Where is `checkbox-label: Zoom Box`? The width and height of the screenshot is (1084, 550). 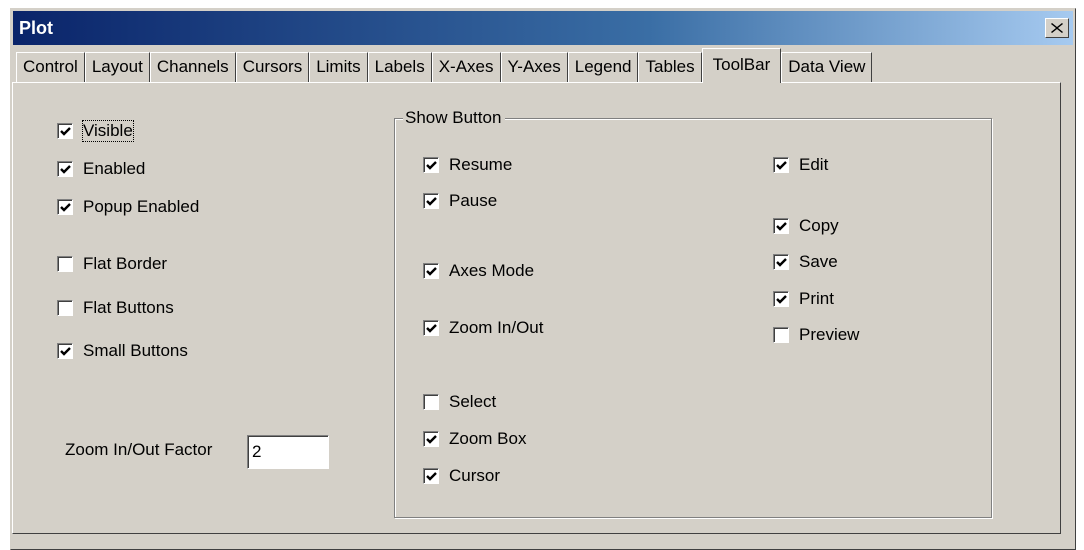 checkbox-label: Zoom Box is located at coordinates (488, 438).